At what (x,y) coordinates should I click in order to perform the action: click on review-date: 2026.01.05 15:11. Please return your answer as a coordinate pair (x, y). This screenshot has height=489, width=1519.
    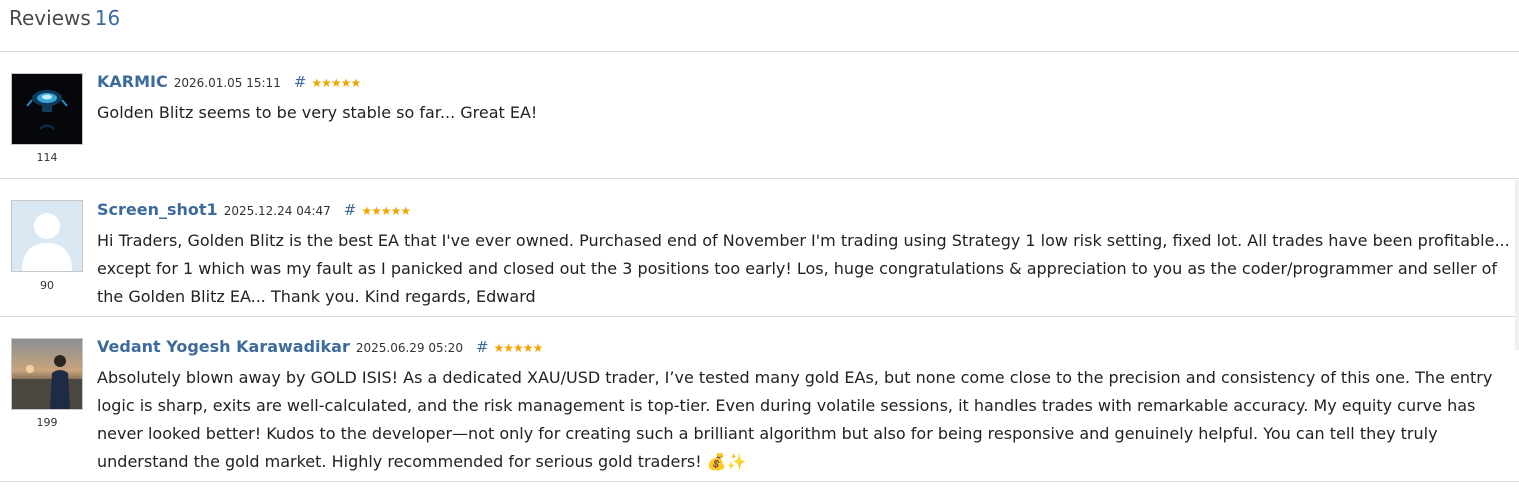
    Looking at the image, I should click on (227, 83).